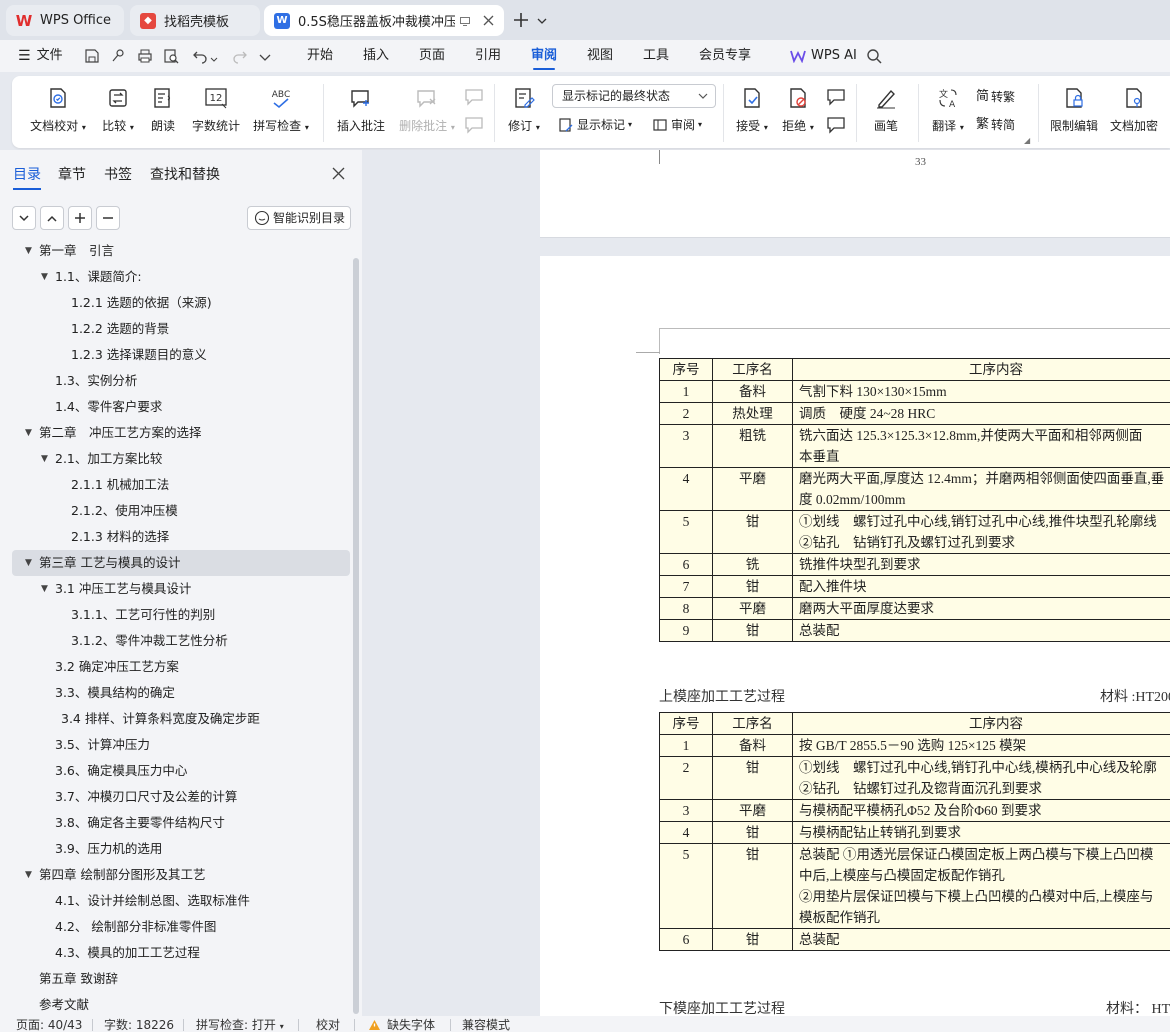 The width and height of the screenshot is (1170, 1032). What do you see at coordinates (92, 57) in the screenshot?
I see `save-icon` at bounding box center [92, 57].